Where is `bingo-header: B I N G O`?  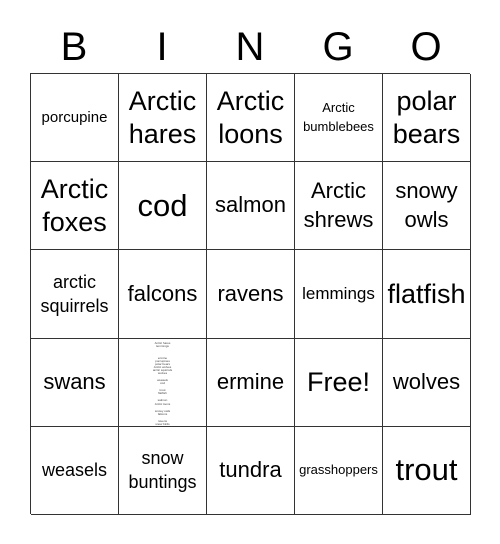
bingo-header: B I N G O is located at coordinates (250, 47).